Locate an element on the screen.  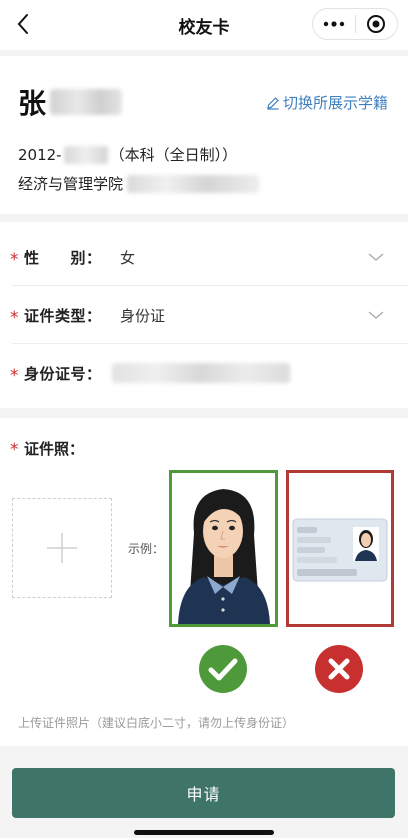
enrollment-info: 2012- （本科（全日制）） is located at coordinates (127, 154).